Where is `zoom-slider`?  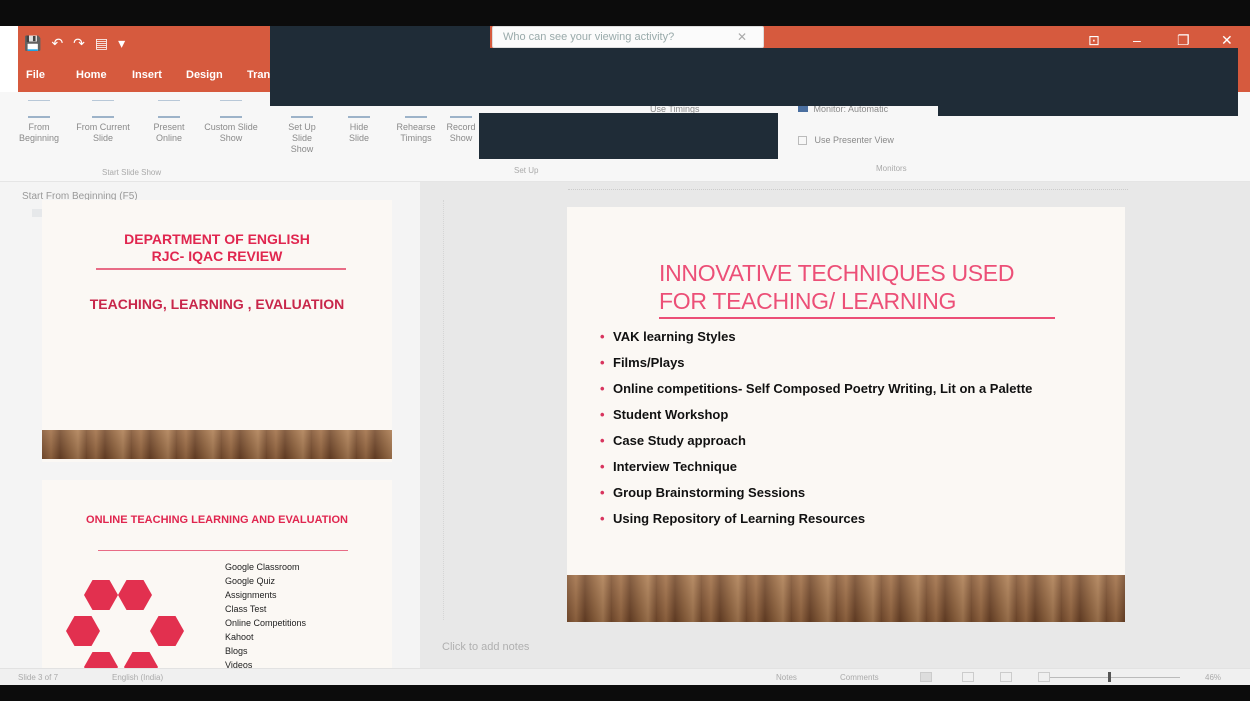 zoom-slider is located at coordinates (1115, 677).